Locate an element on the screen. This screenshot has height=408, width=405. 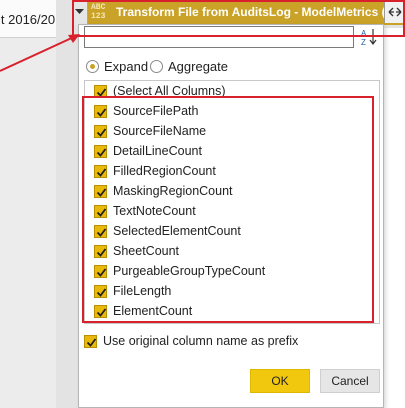
expand-radio-label: Expand is located at coordinates (126, 66).